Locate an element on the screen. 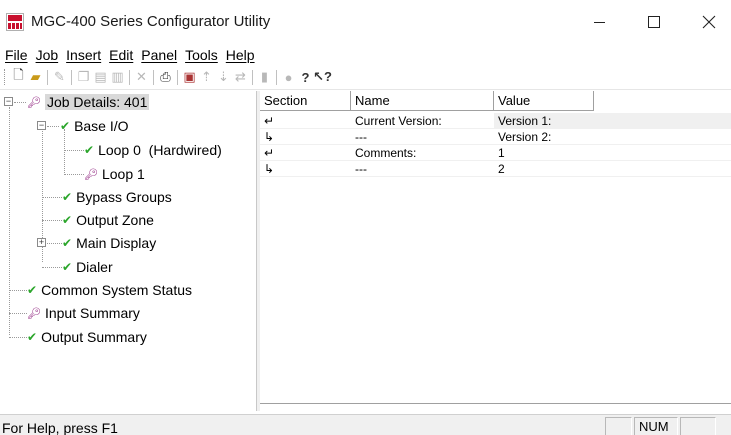 The image size is (731, 435). expand-toggle: + is located at coordinates (41, 242).